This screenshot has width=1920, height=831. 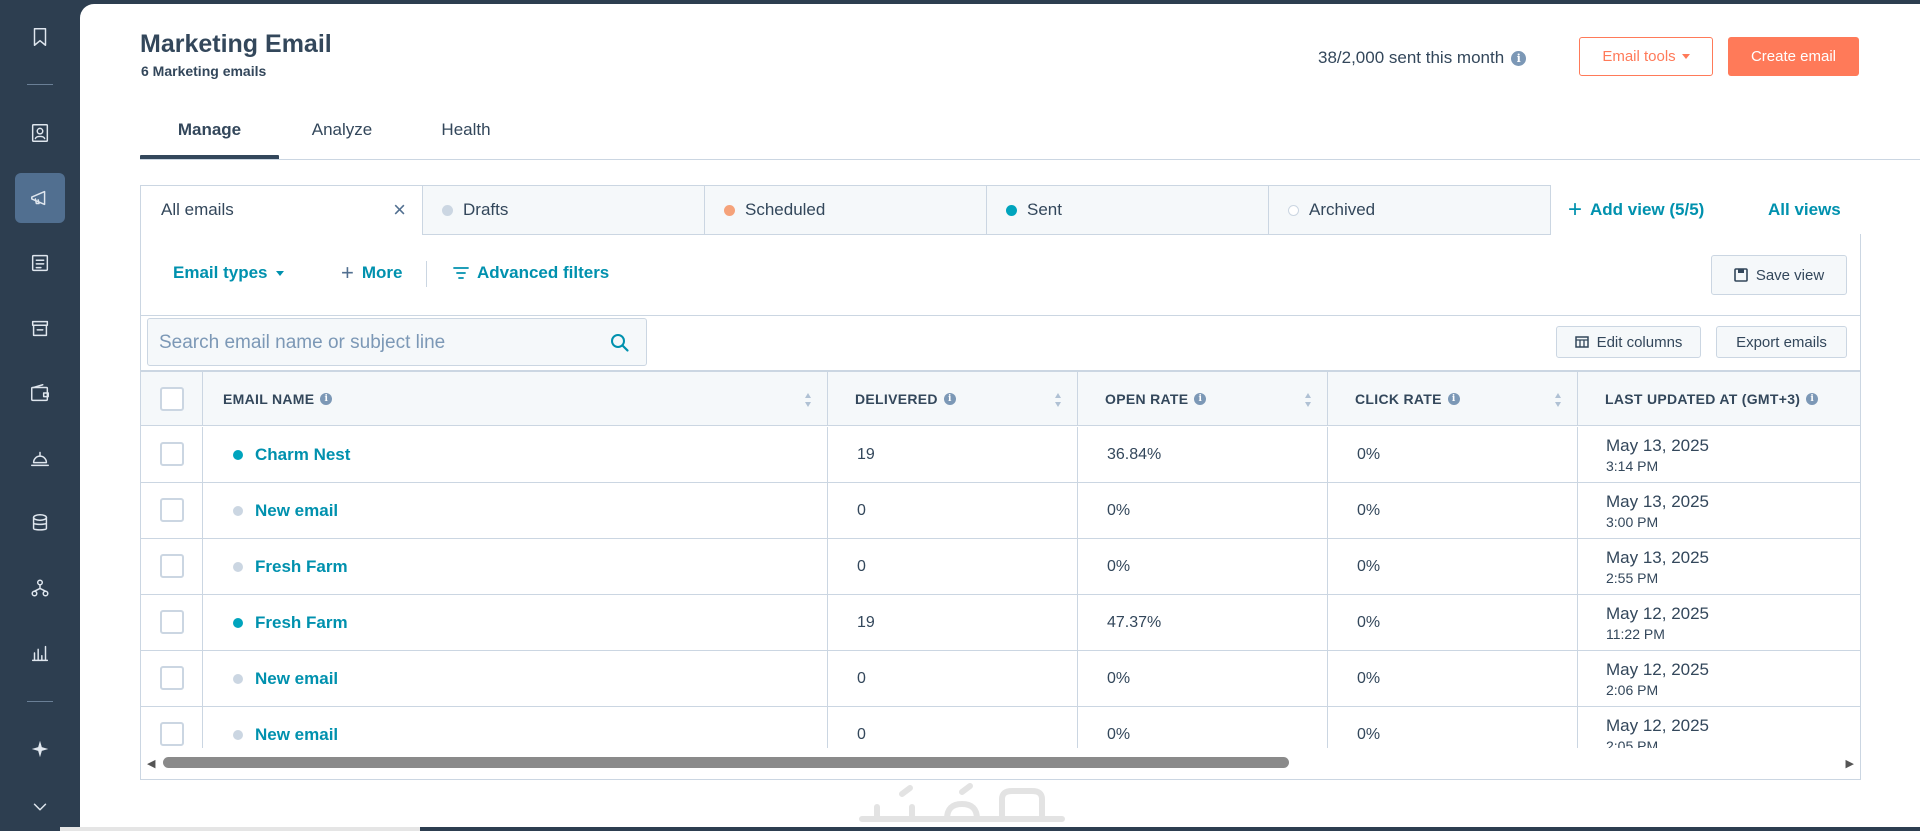 I want to click on plus-icon: +, so click(x=347, y=272).